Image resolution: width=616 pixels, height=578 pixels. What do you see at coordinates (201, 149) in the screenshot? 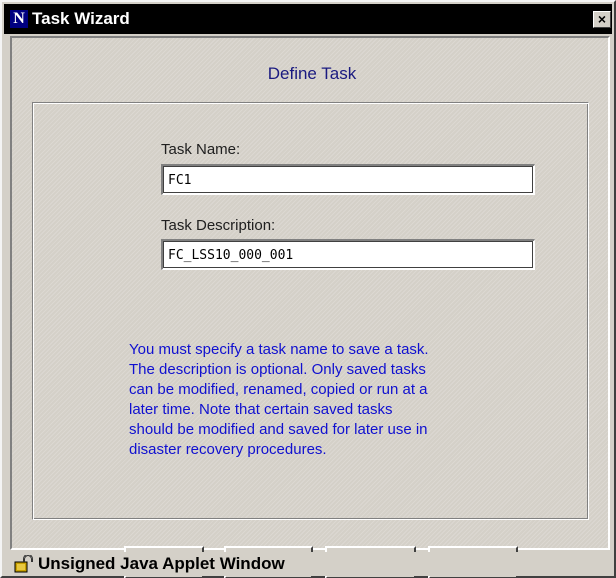
I see `task-name-label: Task Name:` at bounding box center [201, 149].